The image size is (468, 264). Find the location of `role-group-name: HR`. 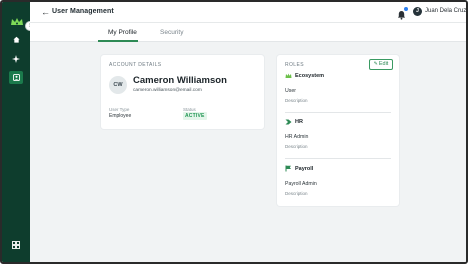

role-group-name: HR is located at coordinates (299, 122).